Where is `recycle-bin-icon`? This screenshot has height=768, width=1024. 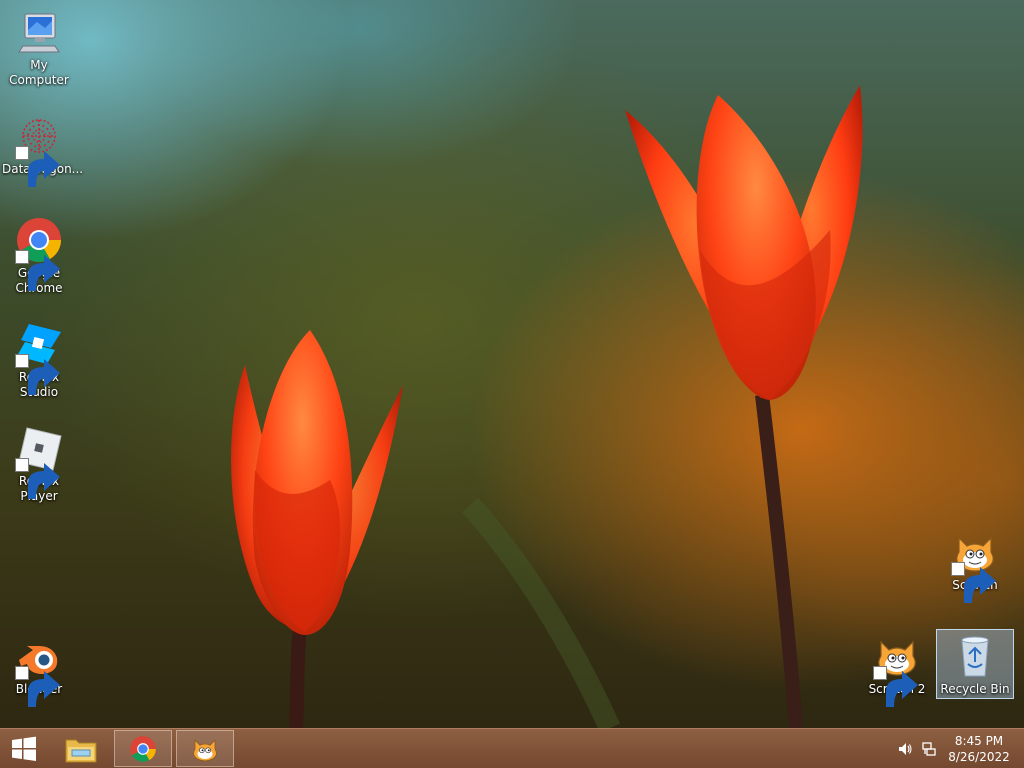 recycle-bin-icon is located at coordinates (975, 656).